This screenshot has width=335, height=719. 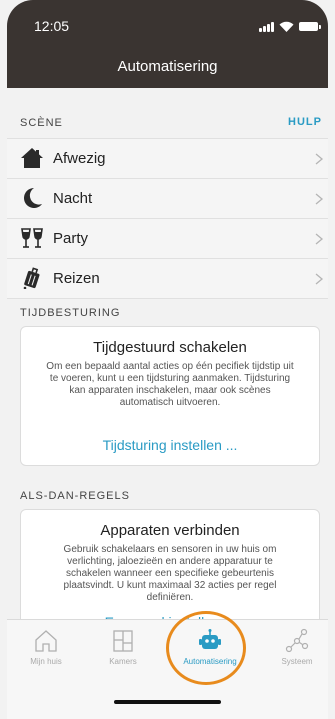 I want to click on status-icons, so click(x=290, y=26).